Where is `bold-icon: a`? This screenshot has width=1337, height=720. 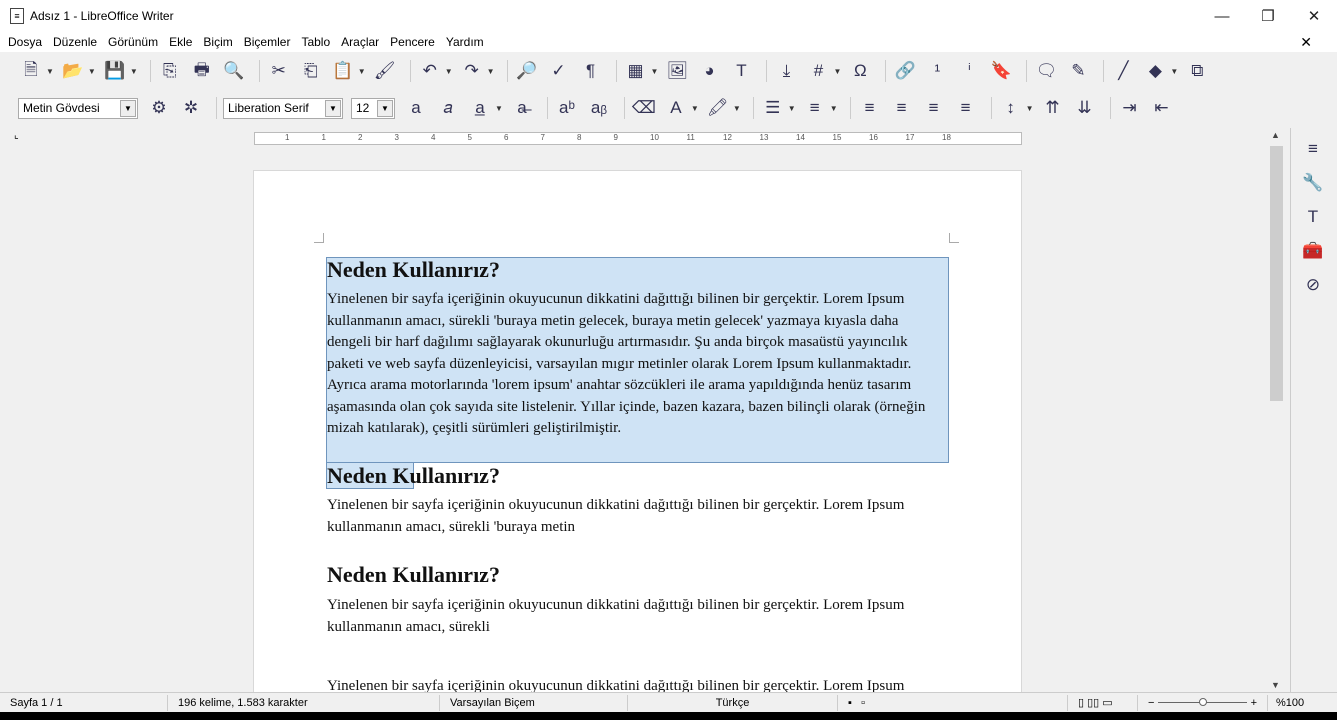 bold-icon: a is located at coordinates (416, 108).